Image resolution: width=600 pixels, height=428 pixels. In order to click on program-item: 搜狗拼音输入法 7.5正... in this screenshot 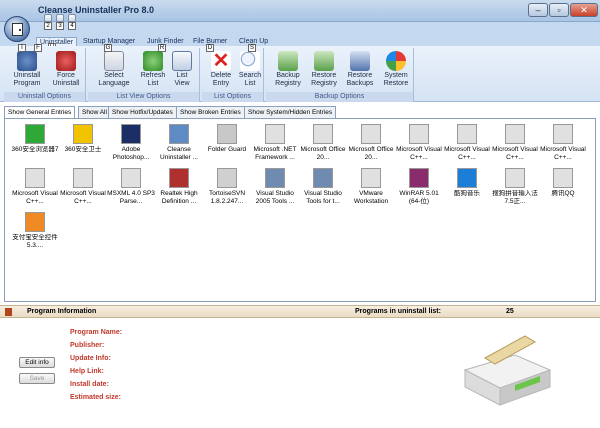, I will do `click(515, 190)`.